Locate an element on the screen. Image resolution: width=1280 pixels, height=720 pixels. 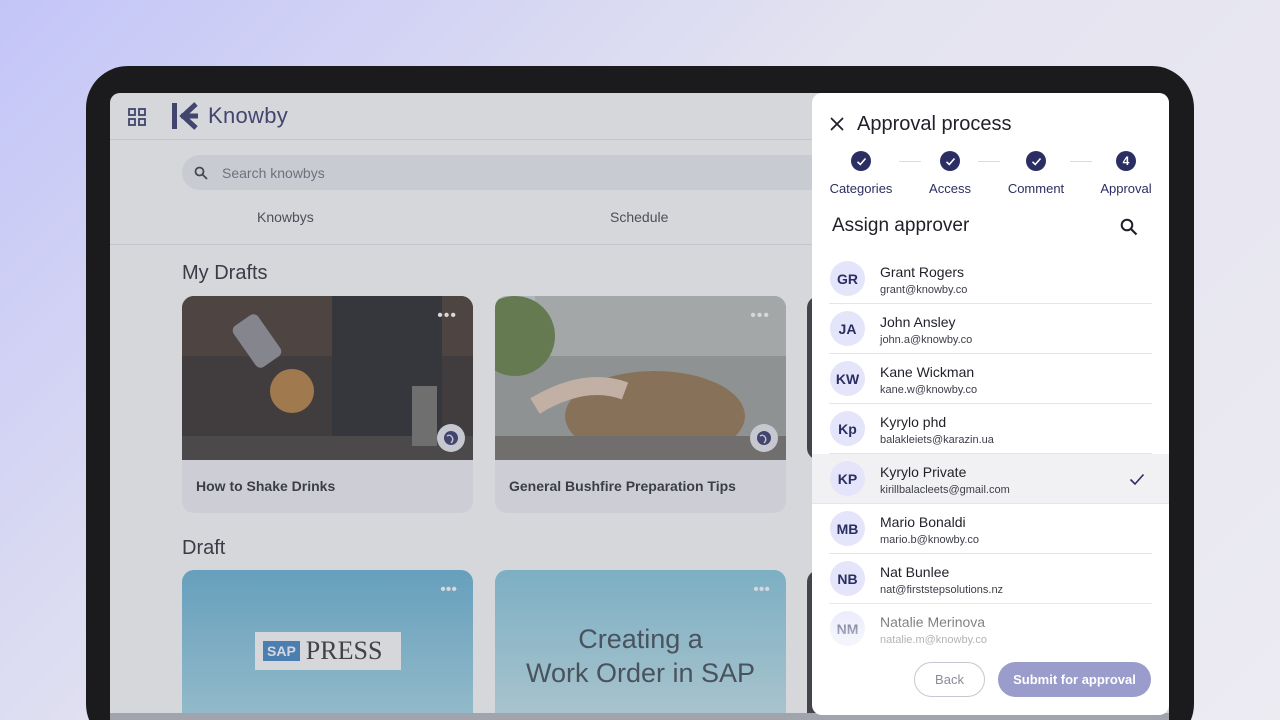
avatar: KW is located at coordinates (847, 378).